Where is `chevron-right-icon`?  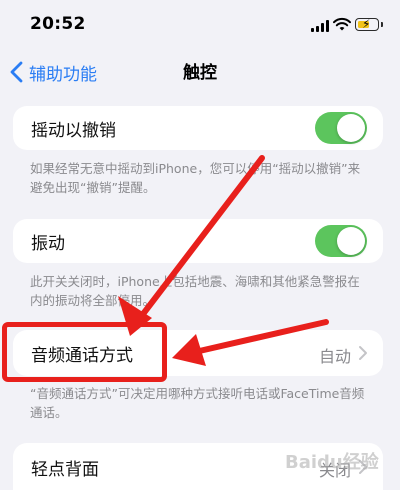 chevron-right-icon is located at coordinates (363, 353).